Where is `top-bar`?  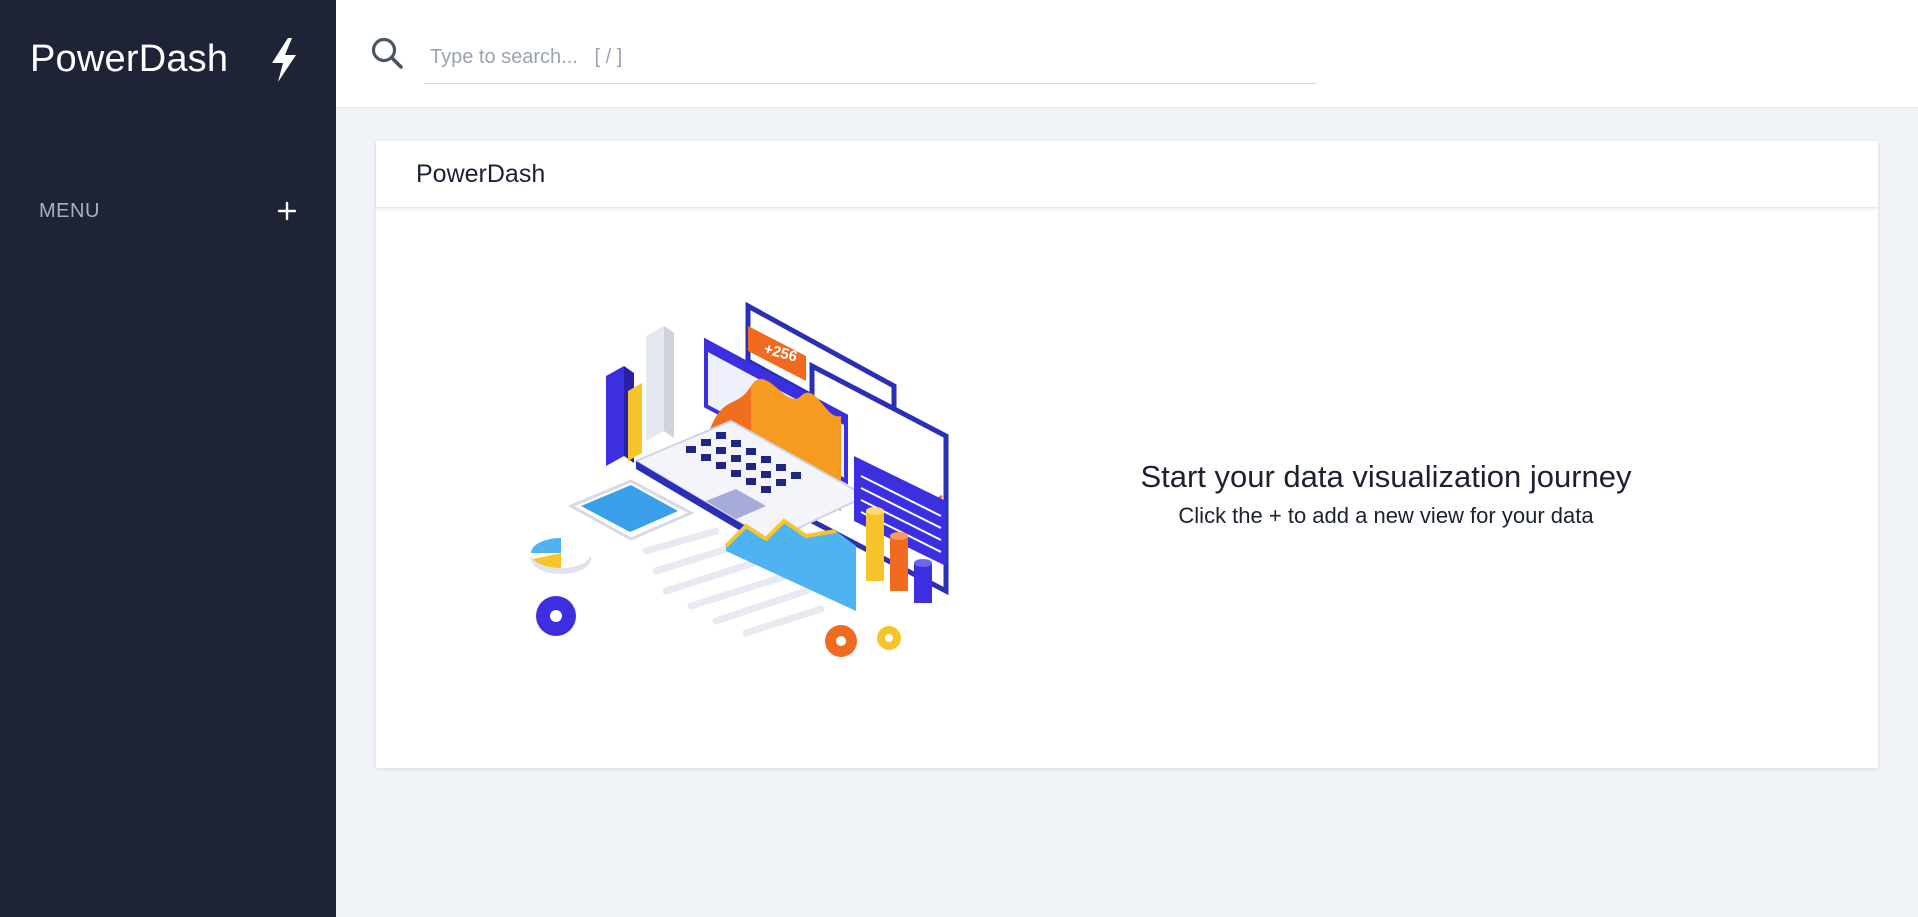
top-bar is located at coordinates (1127, 54).